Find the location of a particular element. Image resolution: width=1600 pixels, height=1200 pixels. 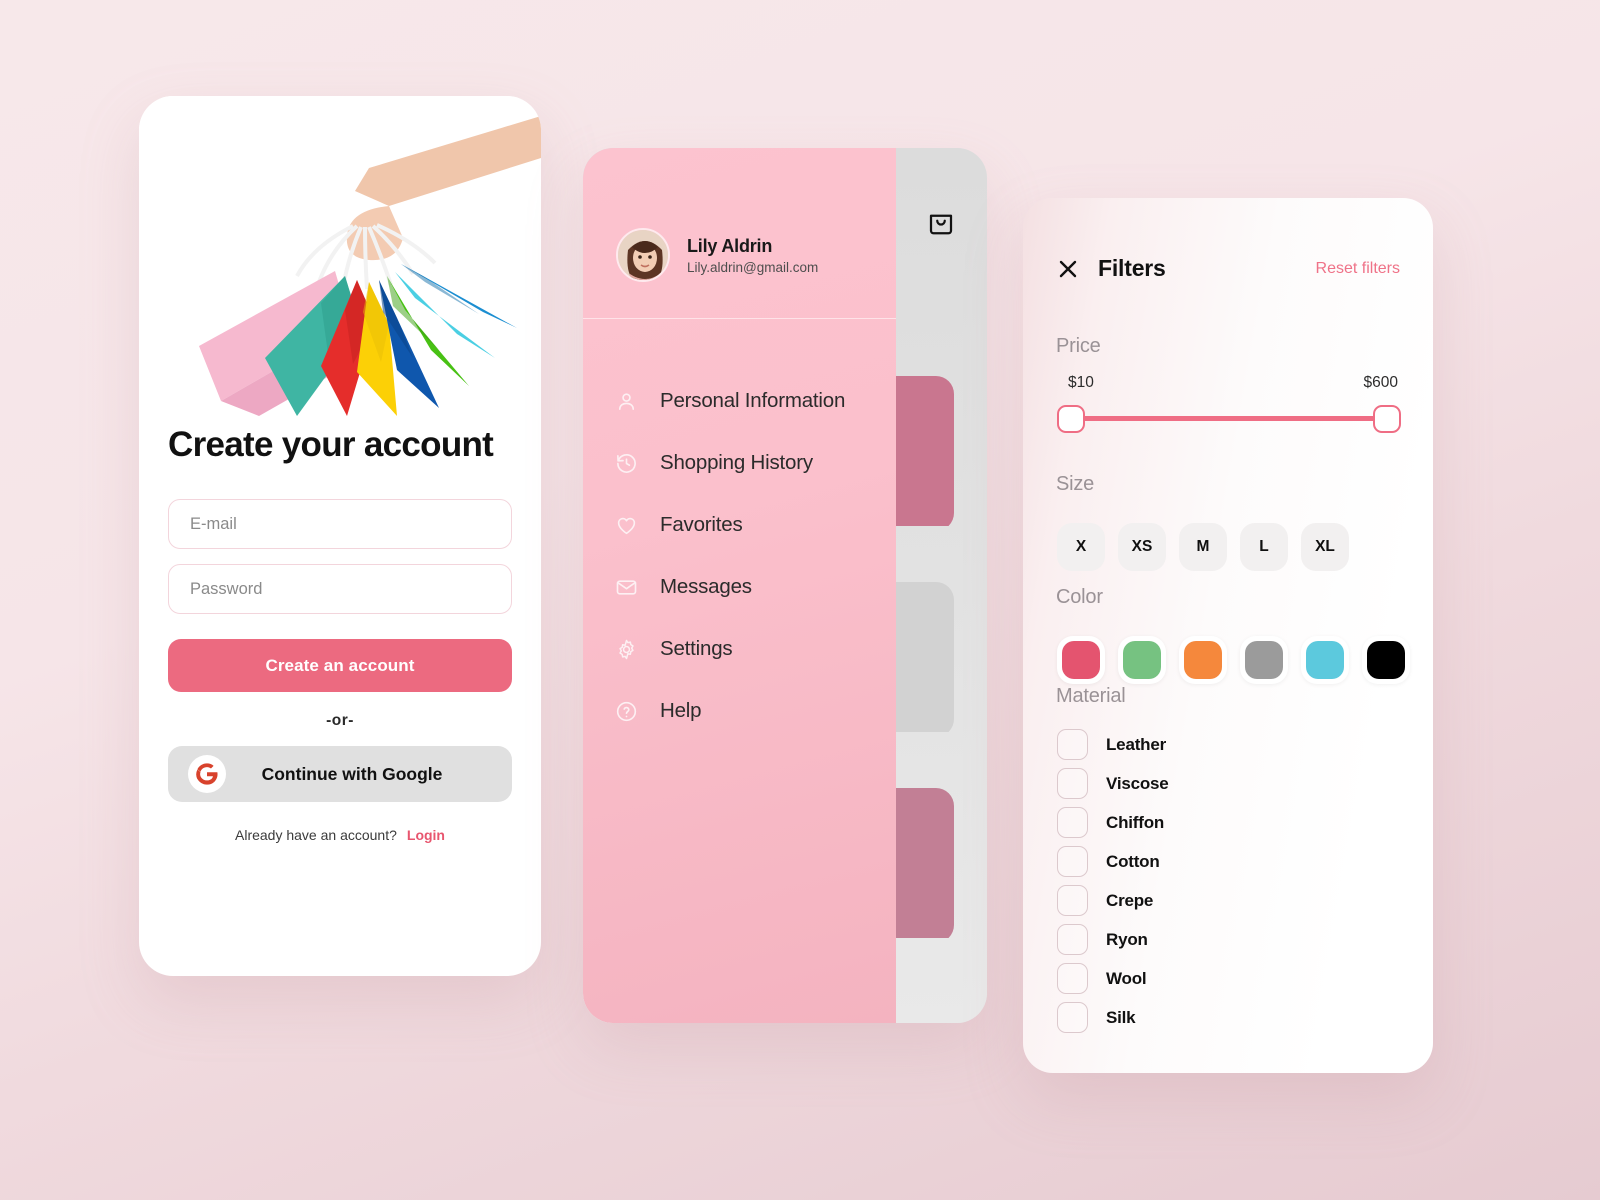

history-icon is located at coordinates (626, 463).